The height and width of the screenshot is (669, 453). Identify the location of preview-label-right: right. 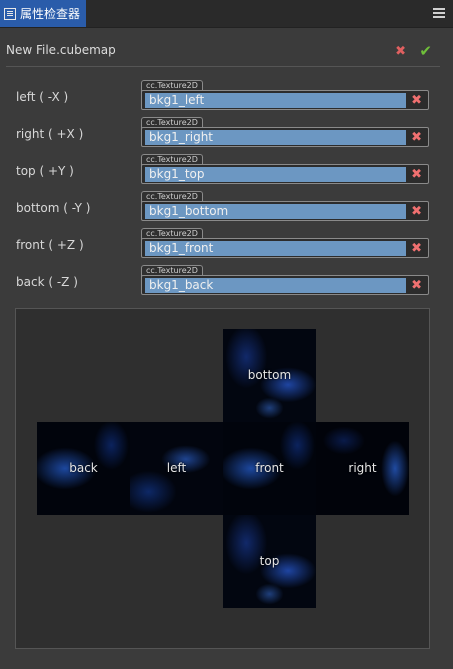
(362, 468).